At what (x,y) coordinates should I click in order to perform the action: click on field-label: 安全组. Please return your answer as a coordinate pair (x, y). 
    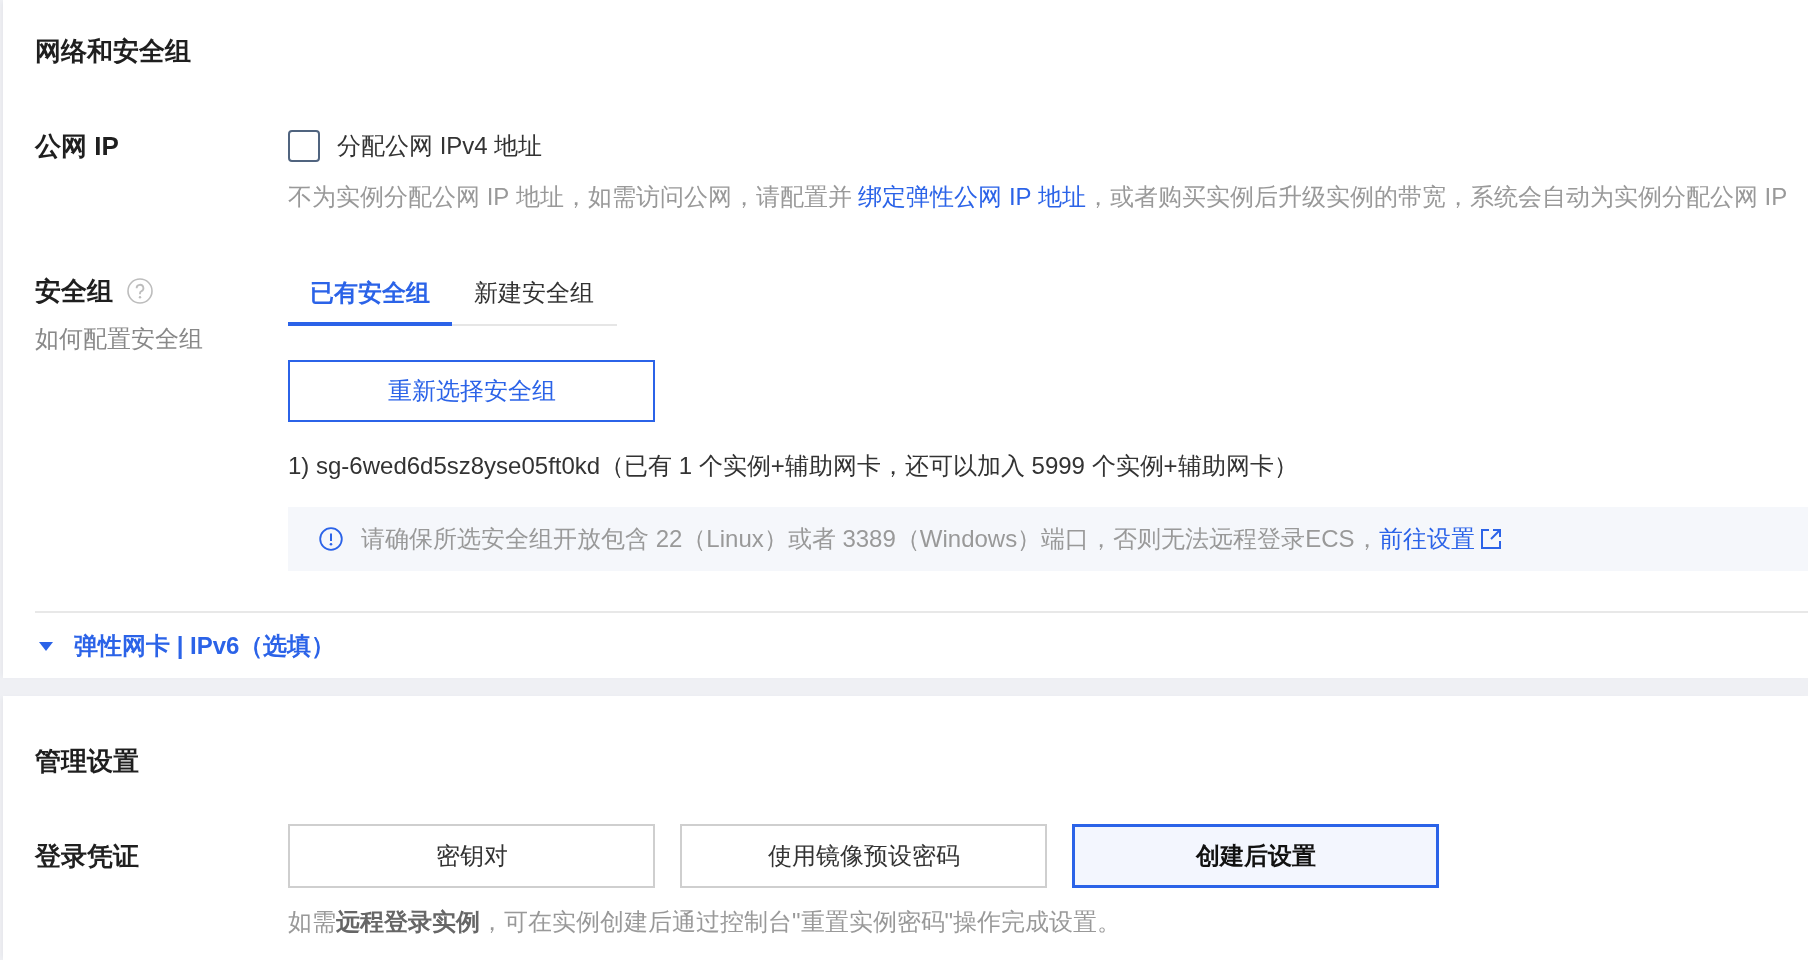
    Looking at the image, I should click on (74, 291).